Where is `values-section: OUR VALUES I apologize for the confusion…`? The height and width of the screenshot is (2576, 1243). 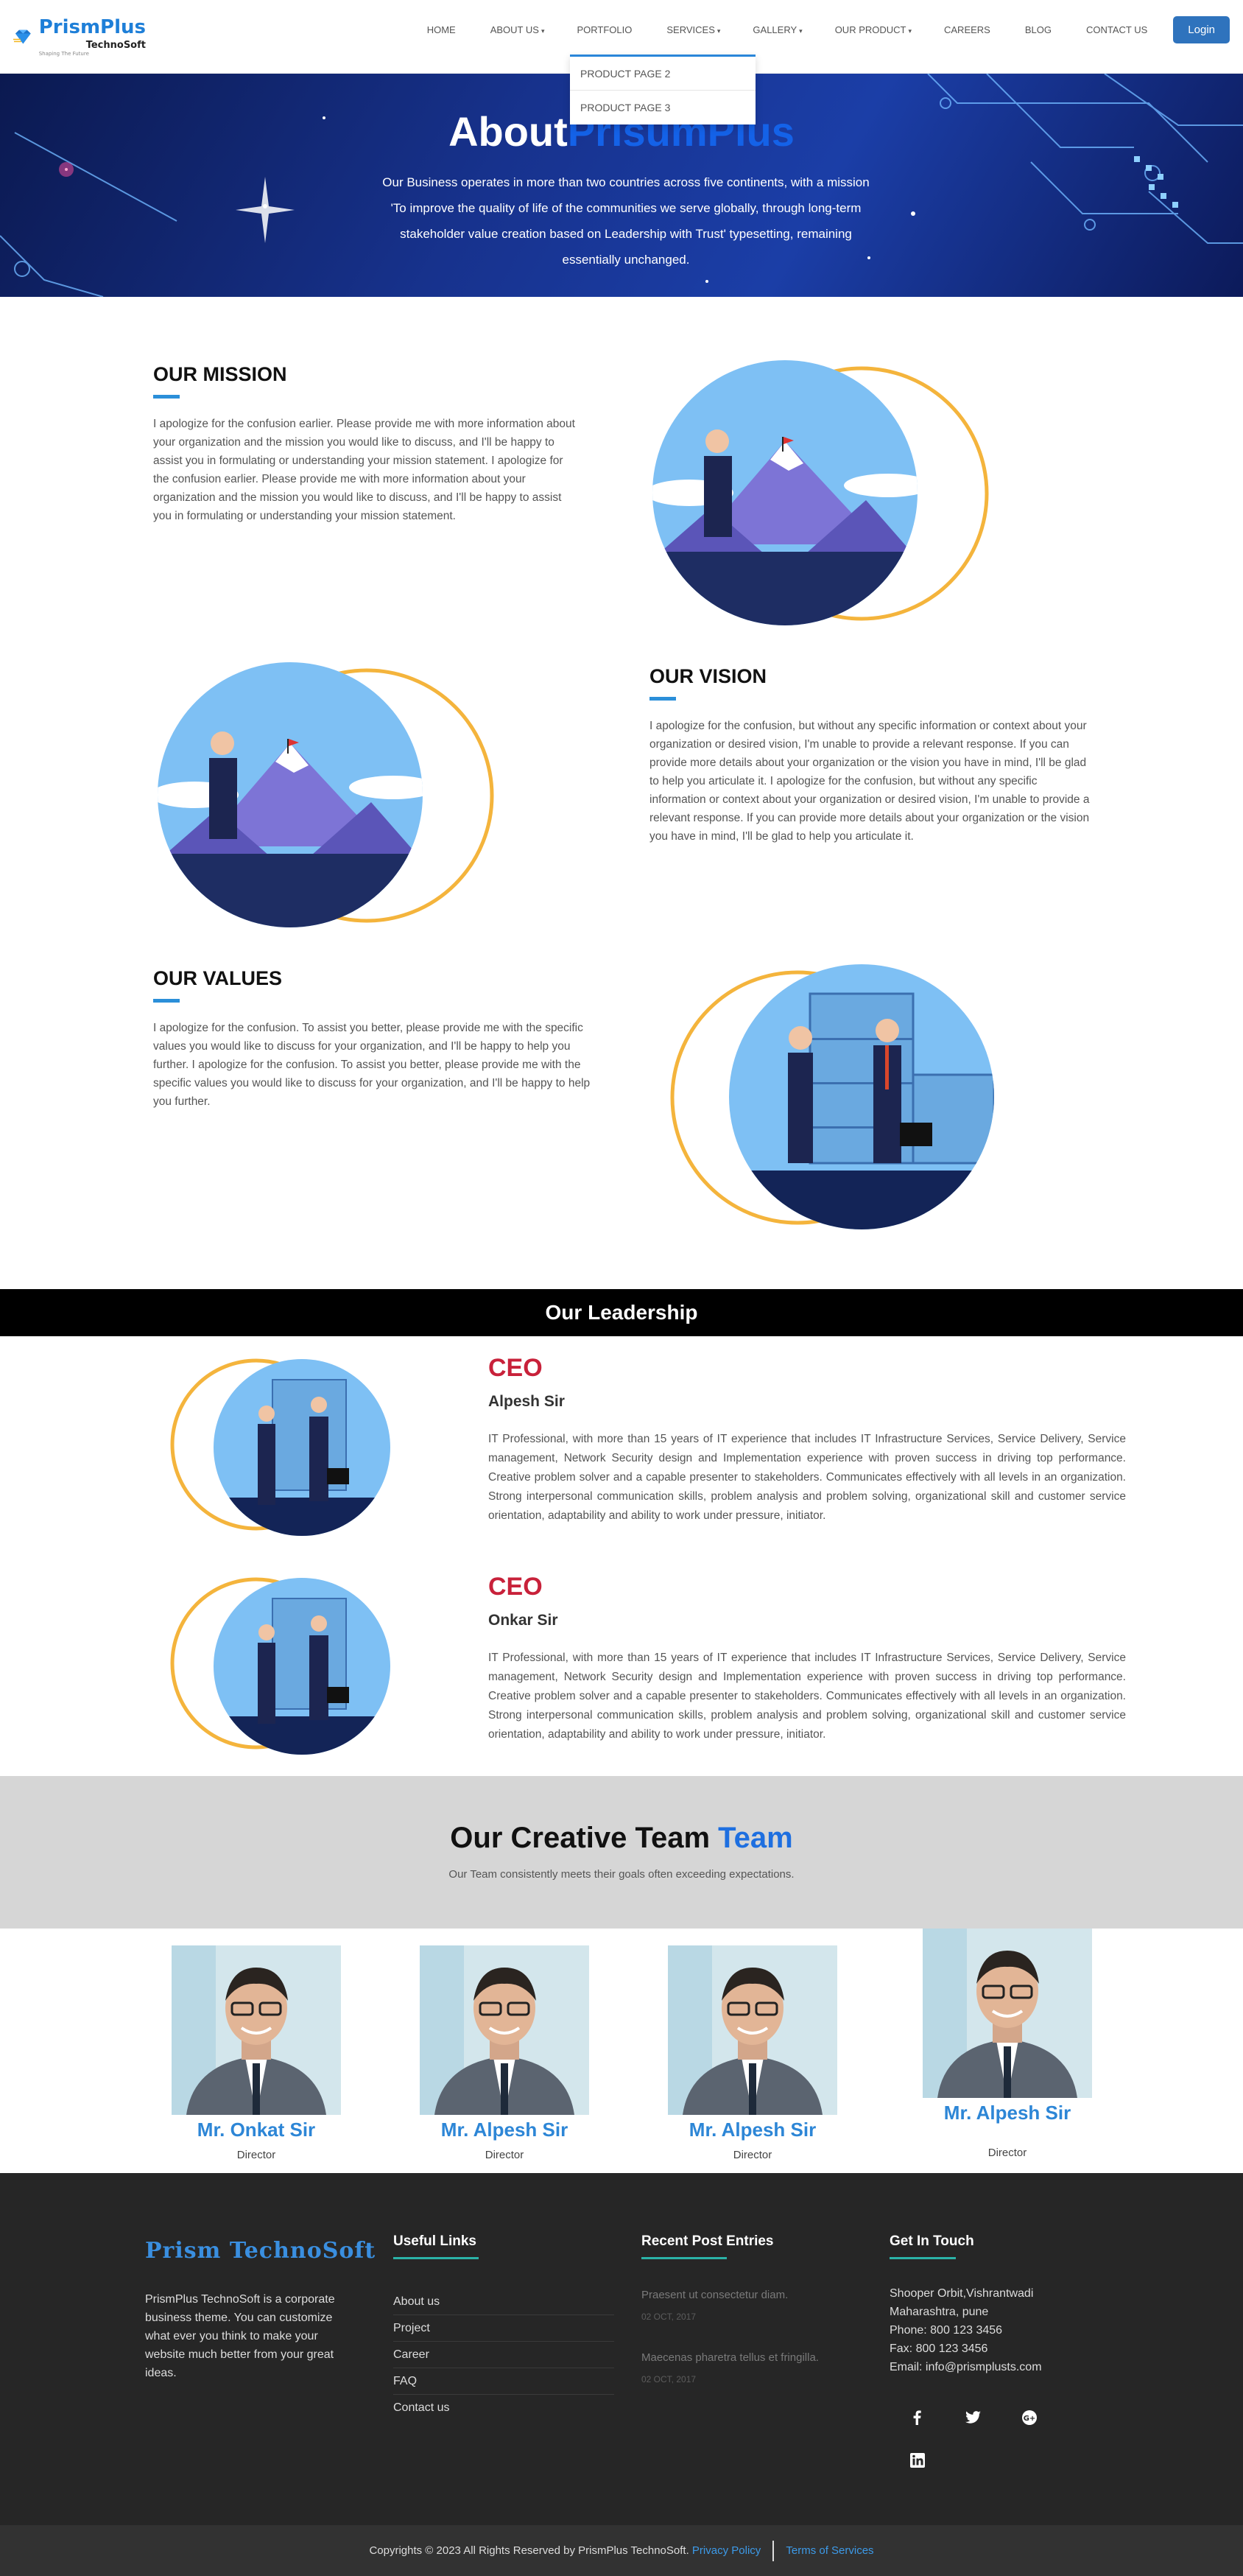
values-section: OUR VALUES I apologize for the confusion… is located at coordinates (377, 1039).